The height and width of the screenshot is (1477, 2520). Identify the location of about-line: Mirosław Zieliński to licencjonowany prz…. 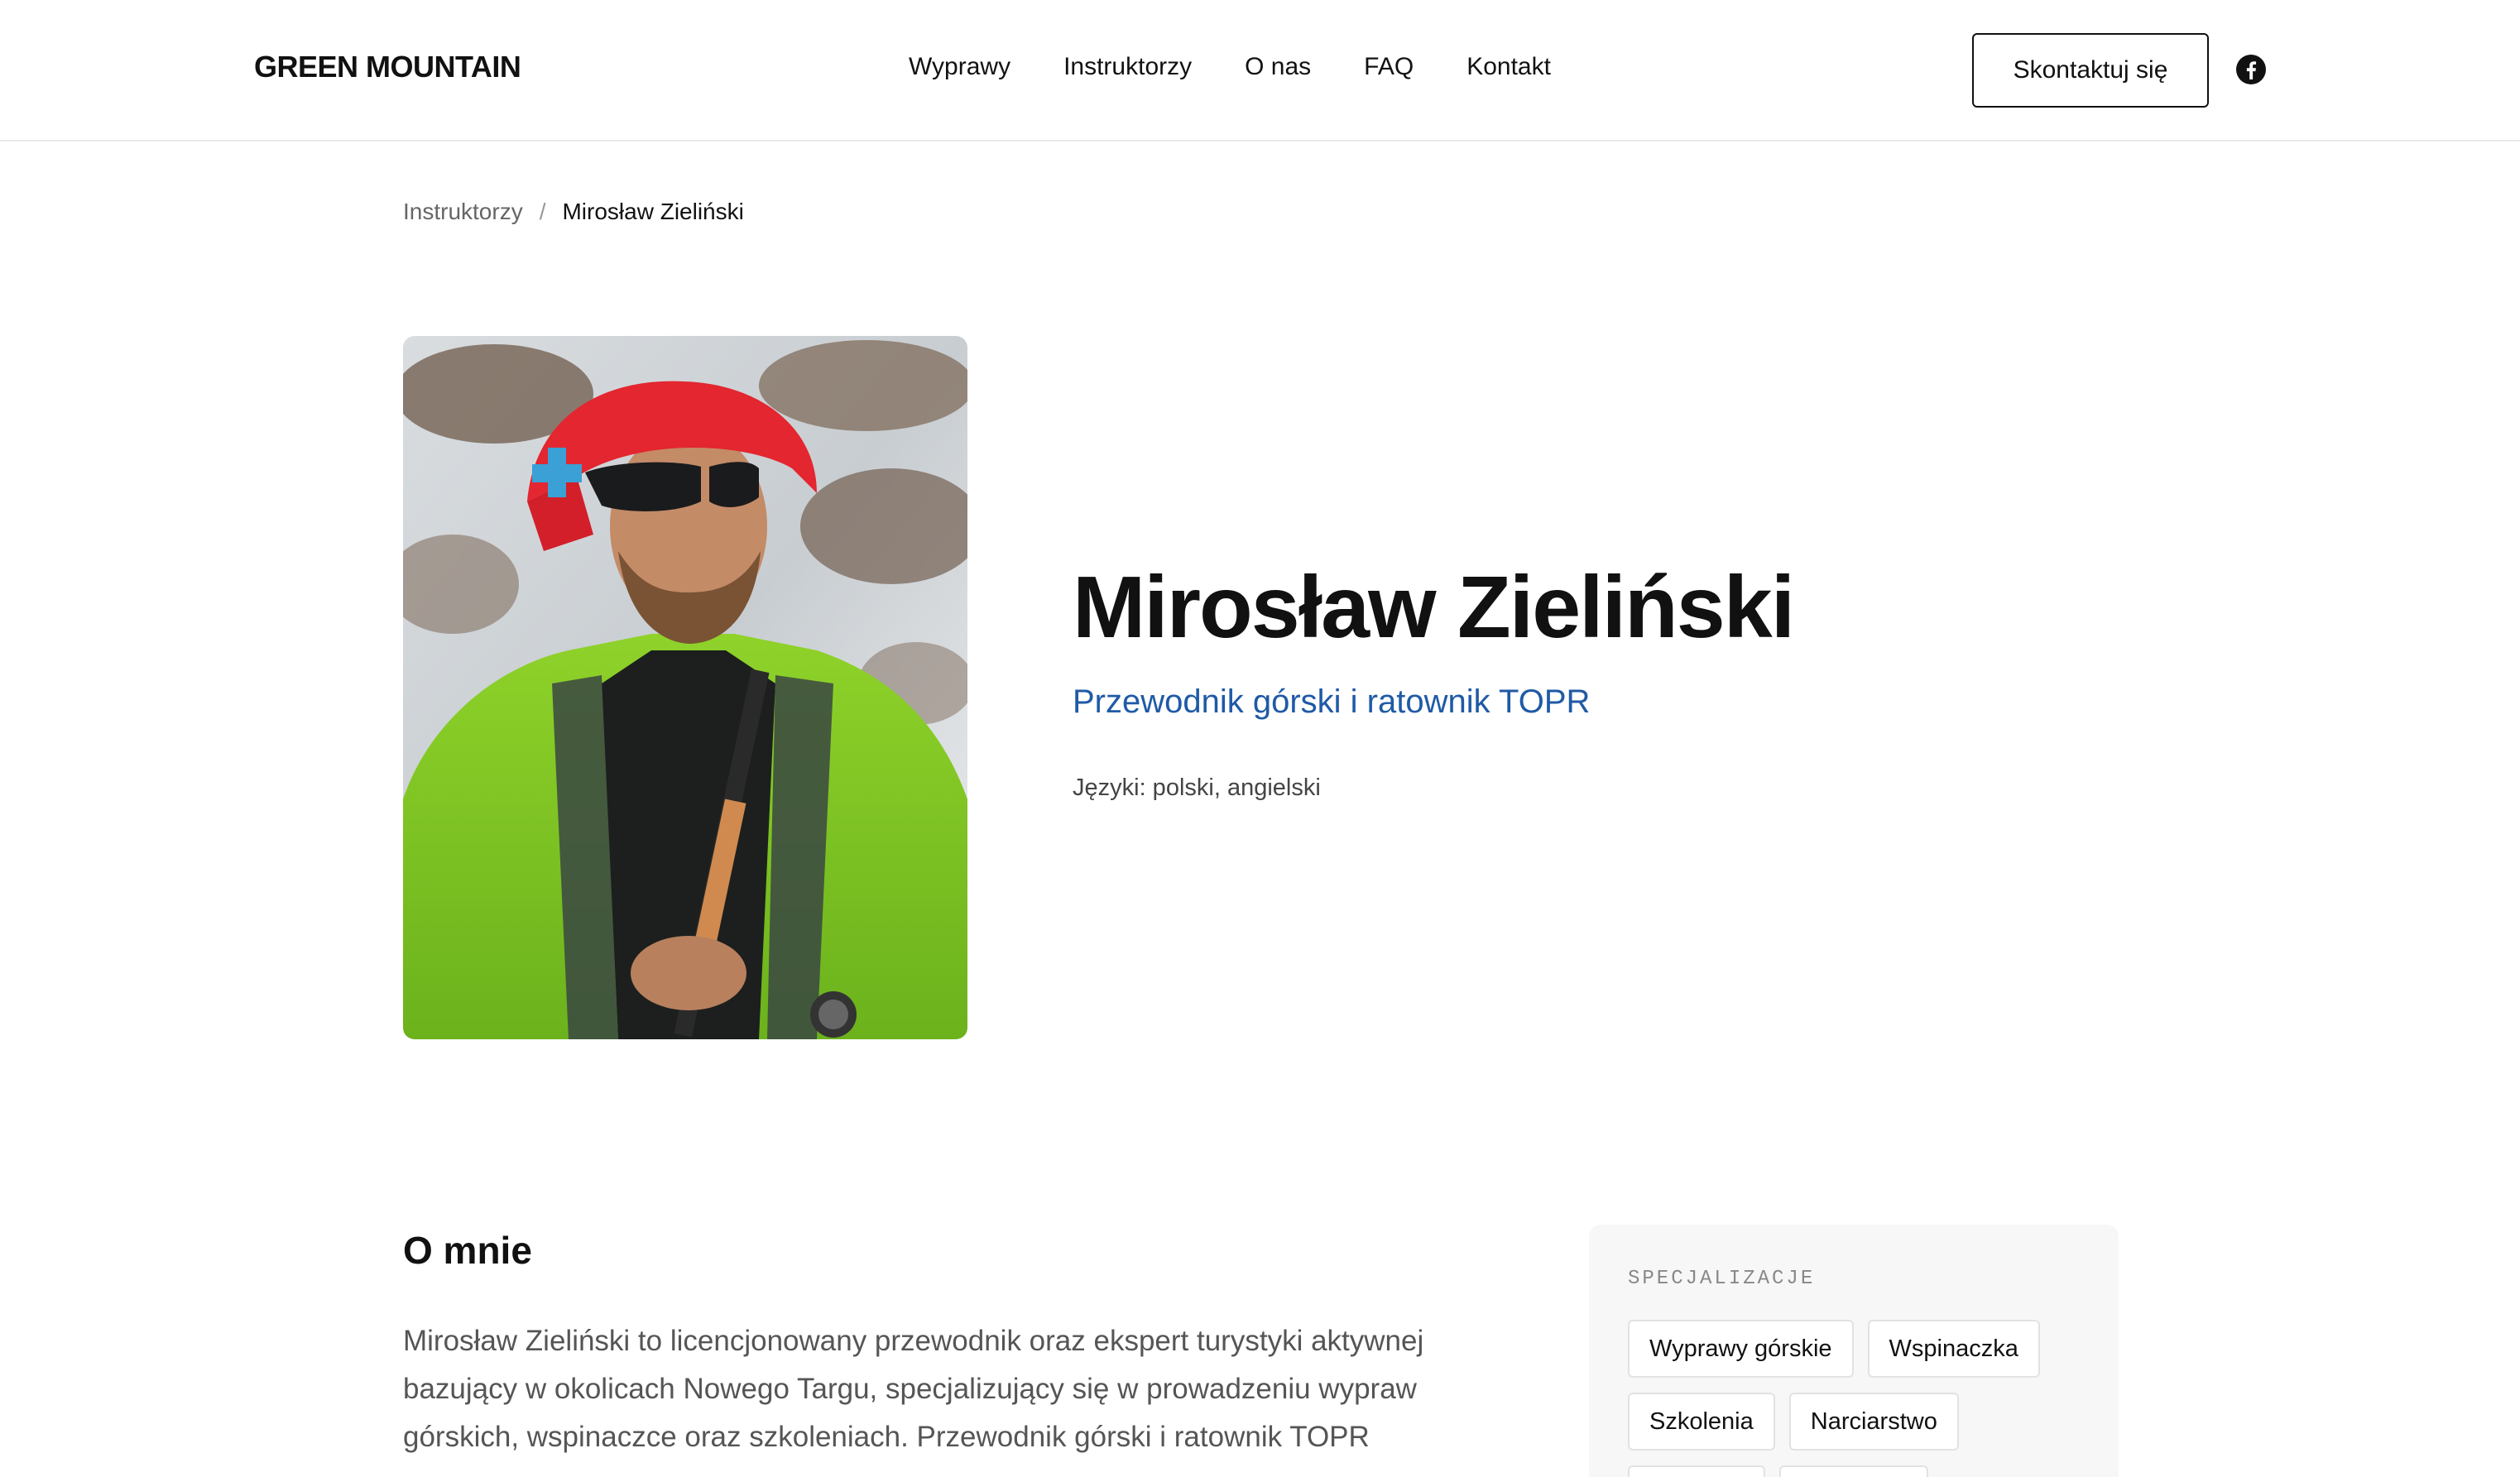
(913, 1341).